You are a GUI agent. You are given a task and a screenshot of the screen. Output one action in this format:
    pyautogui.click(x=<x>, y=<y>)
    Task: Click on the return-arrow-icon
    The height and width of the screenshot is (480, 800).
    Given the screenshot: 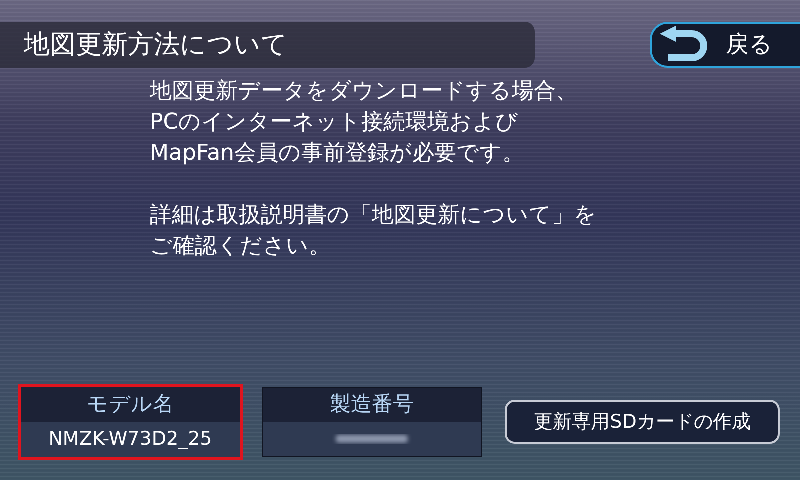 What is the action you would take?
    pyautogui.click(x=684, y=45)
    